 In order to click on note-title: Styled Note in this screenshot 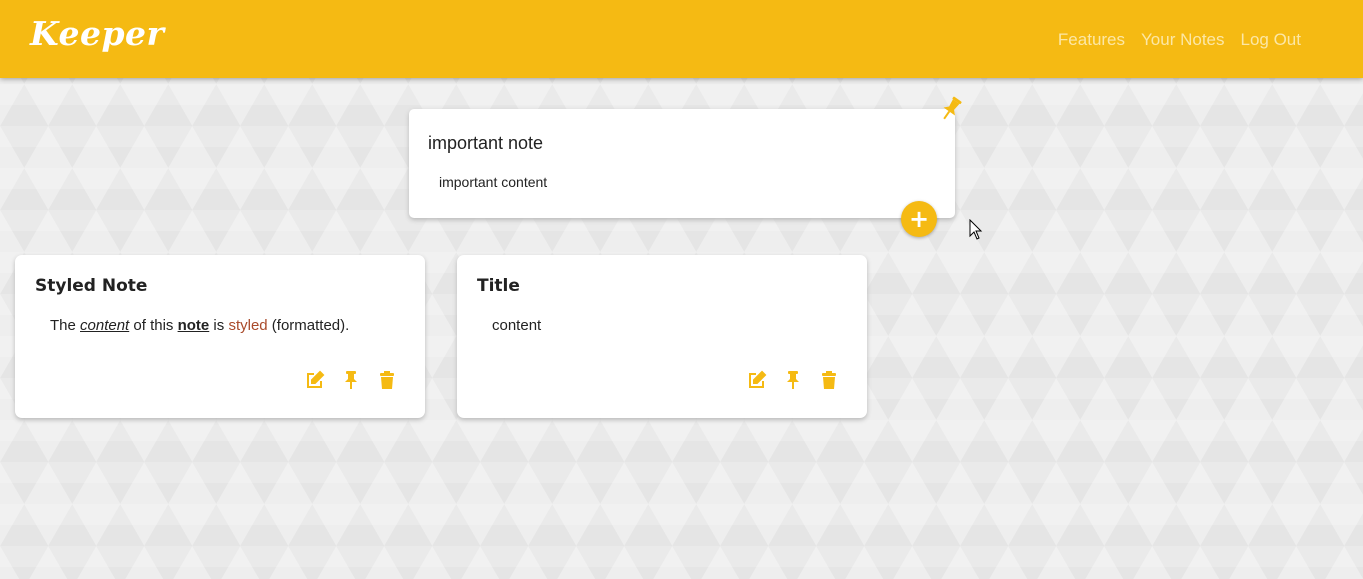, I will do `click(91, 286)`.